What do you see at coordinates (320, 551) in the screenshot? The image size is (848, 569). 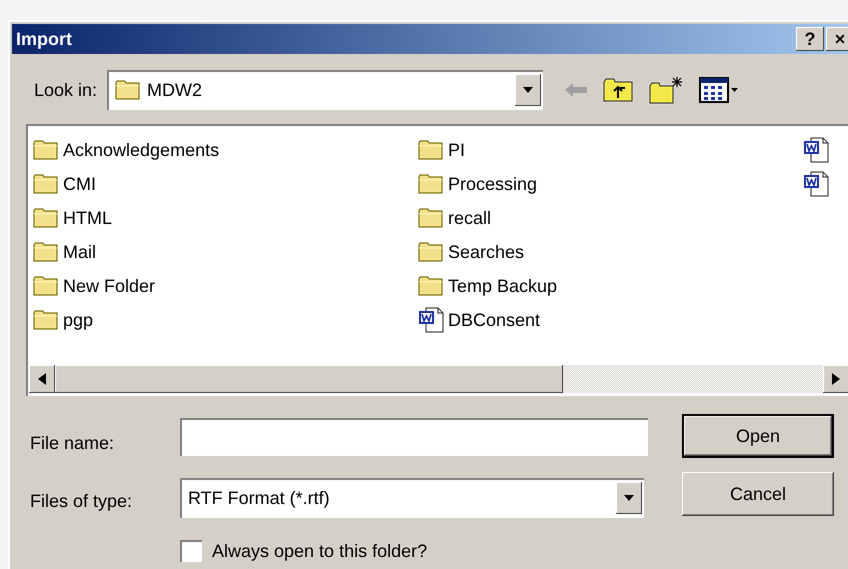 I see `checkbox-label: Always open to this folder?` at bounding box center [320, 551].